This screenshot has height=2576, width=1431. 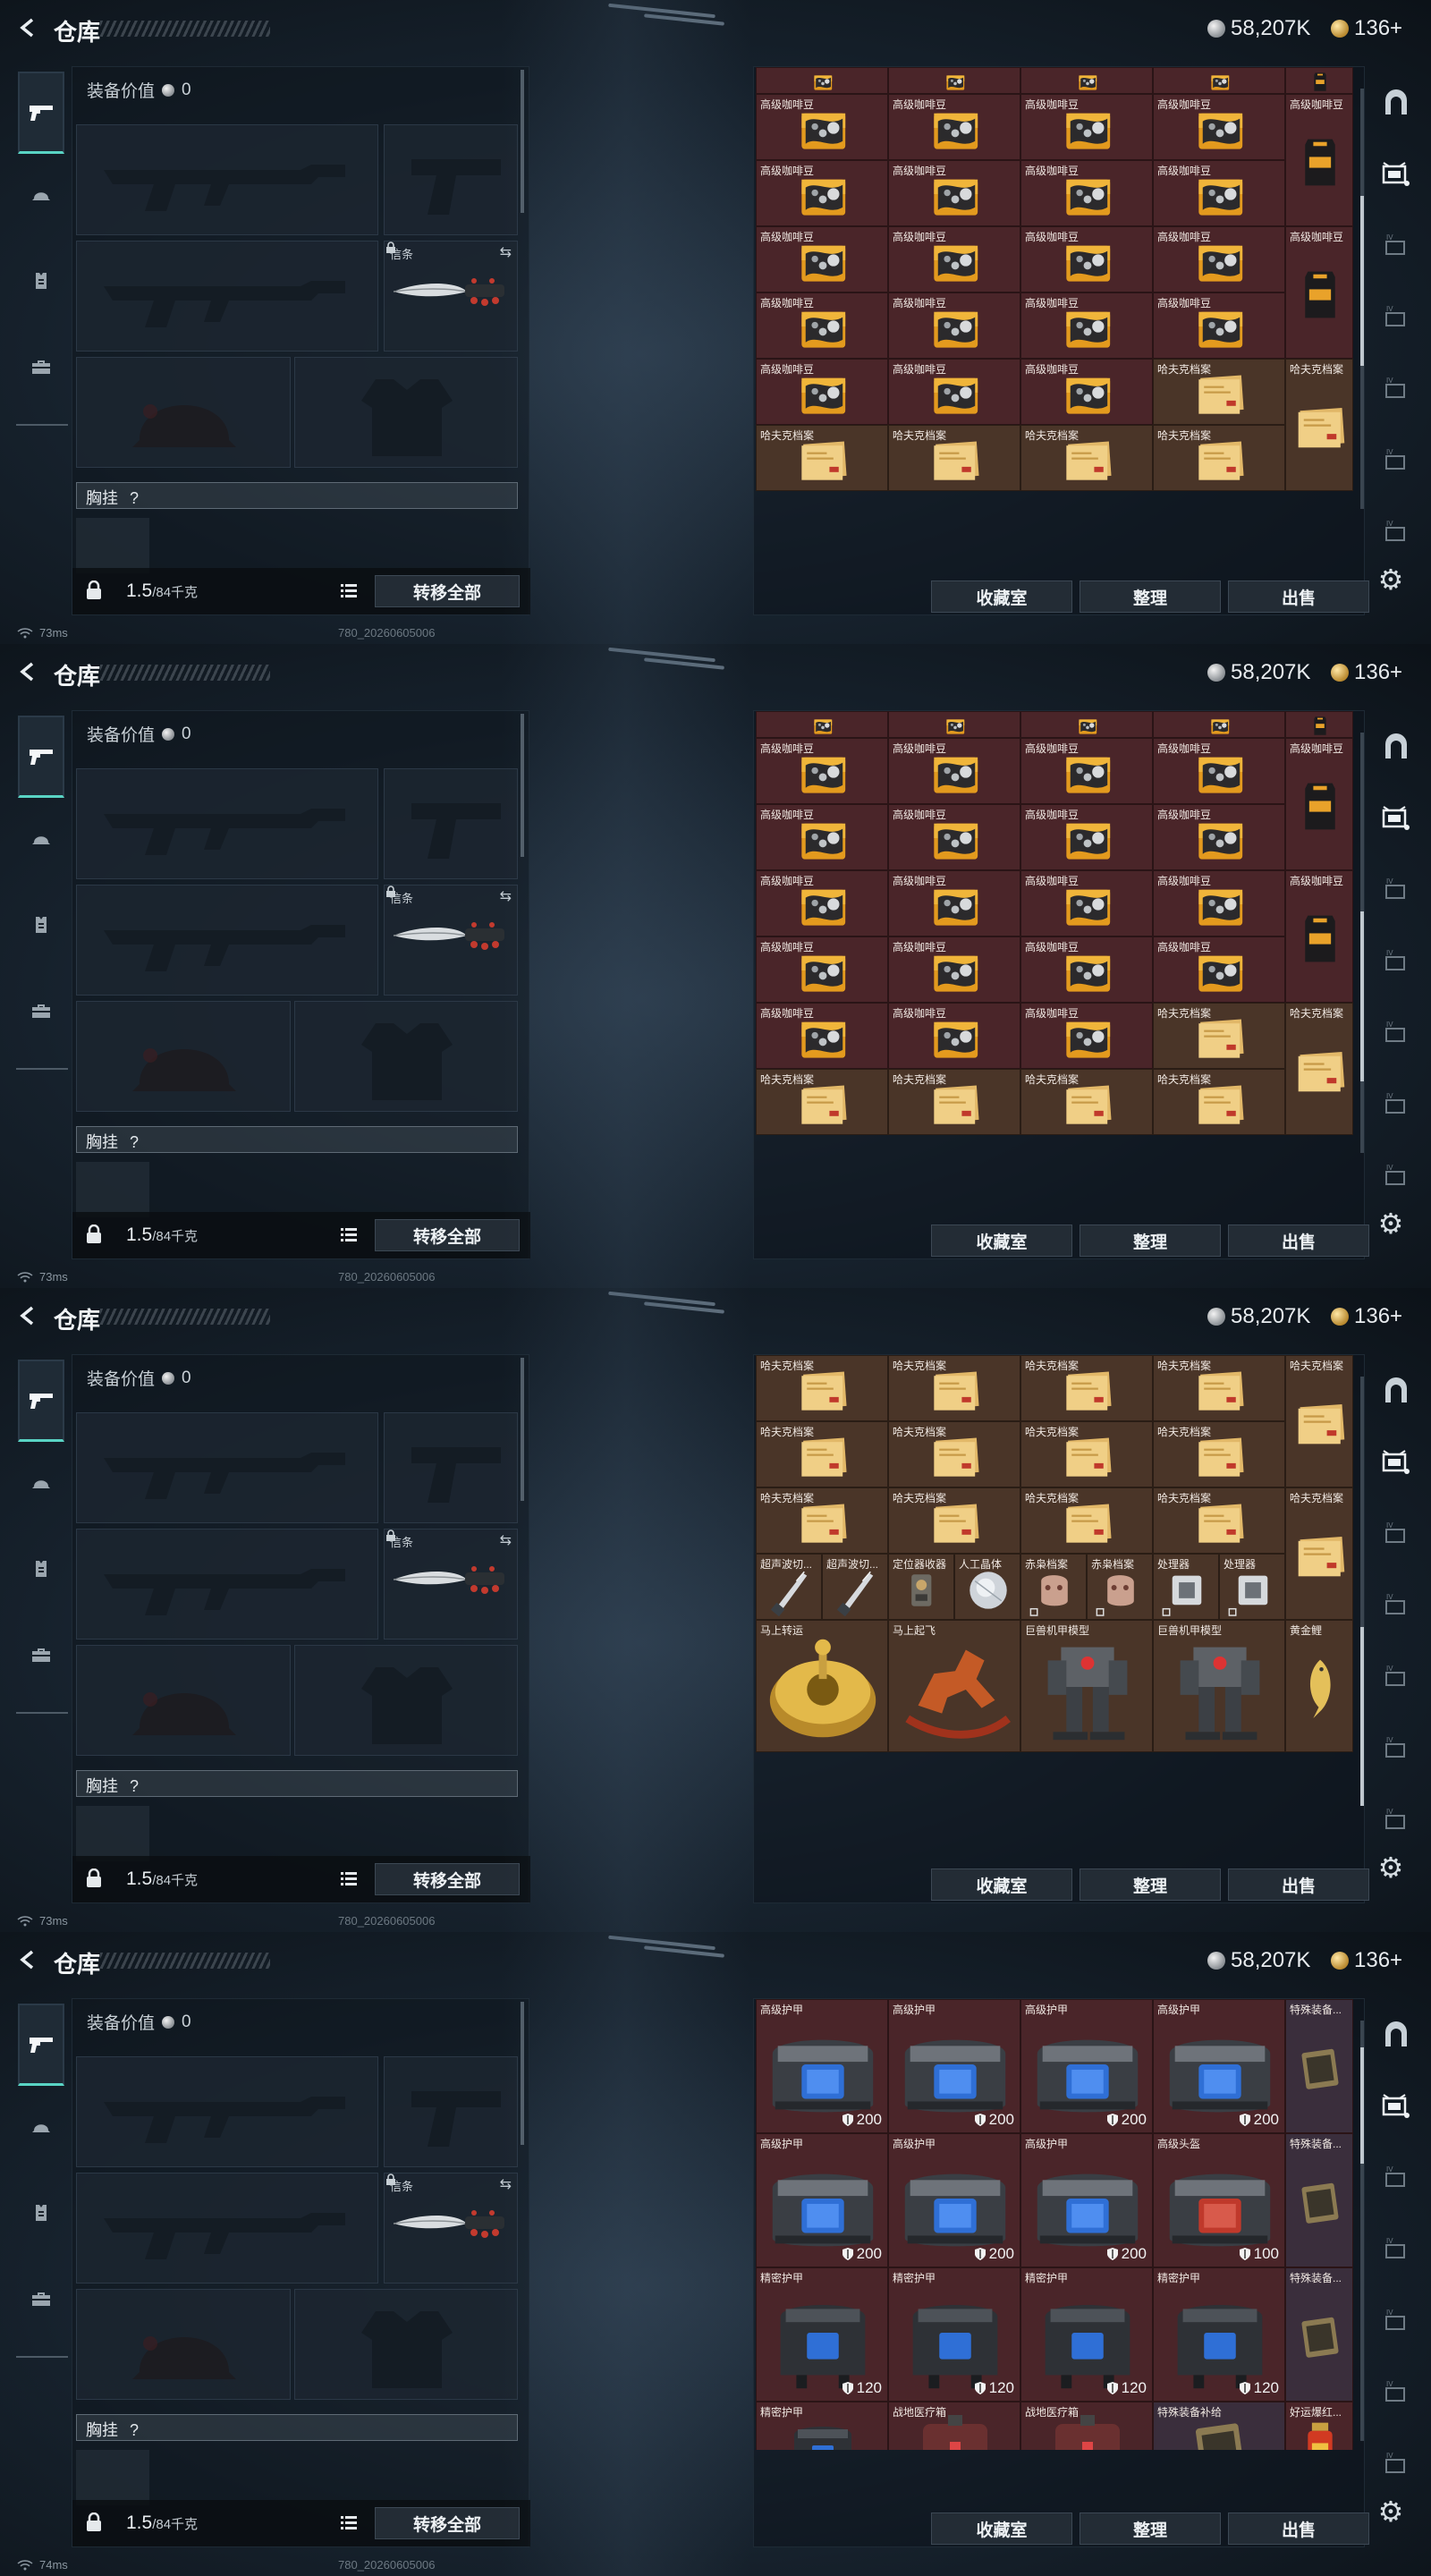 What do you see at coordinates (1087, 2334) in the screenshot?
I see `stash-item: 精密护甲 120` at bounding box center [1087, 2334].